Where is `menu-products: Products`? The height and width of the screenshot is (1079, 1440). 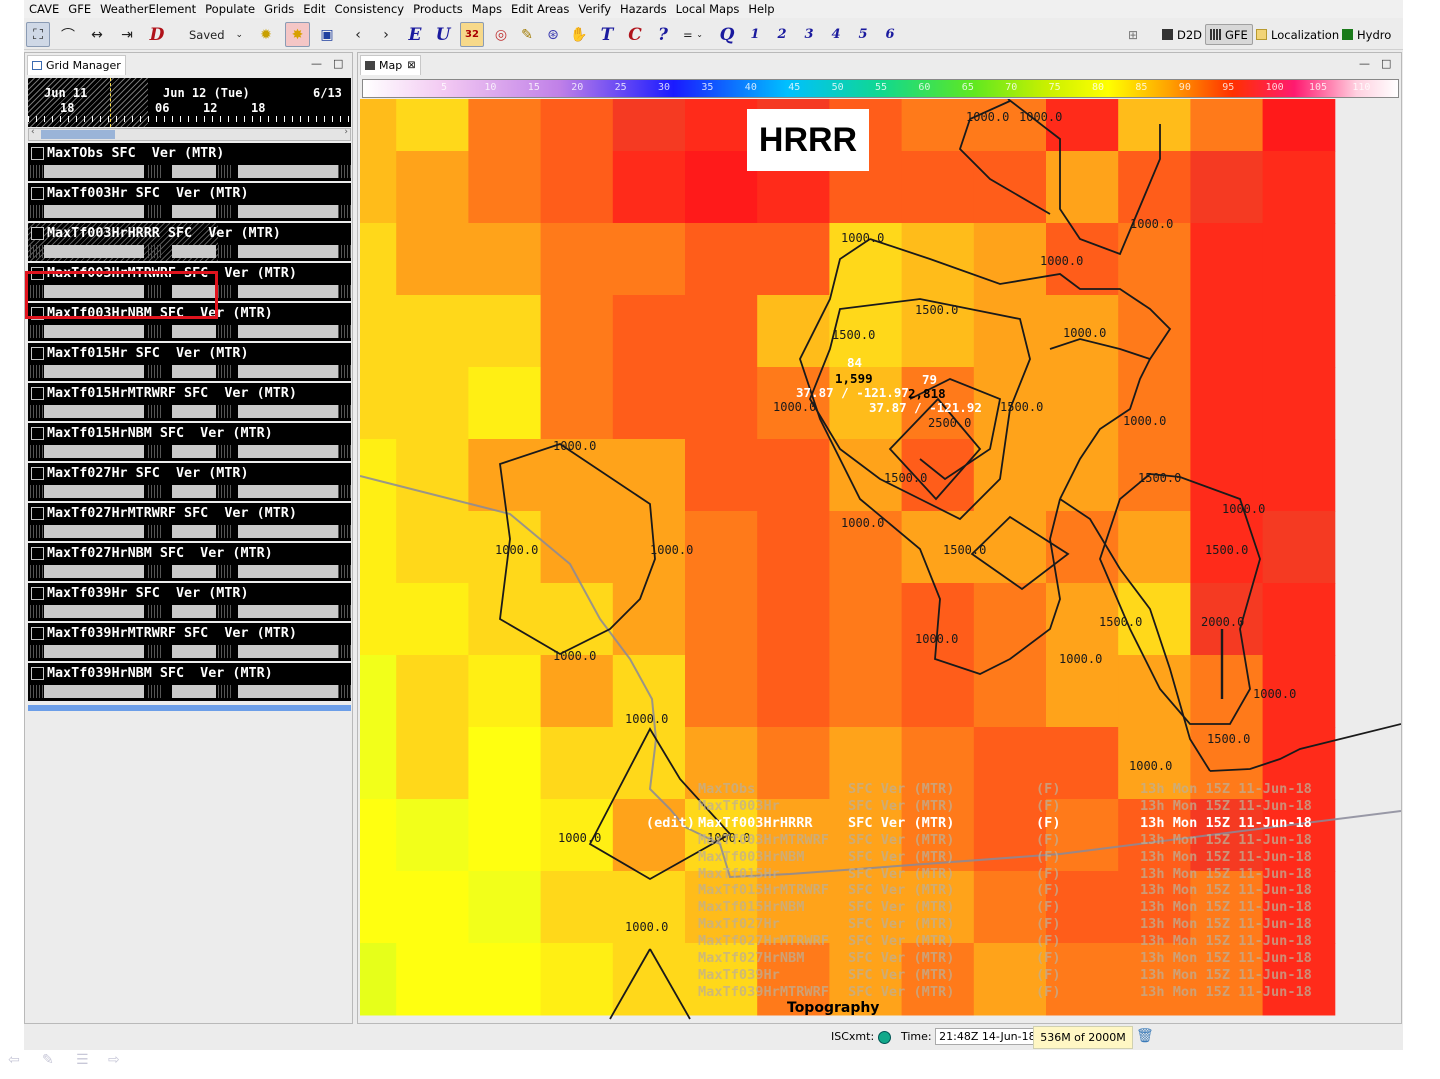
menu-products: Products is located at coordinates (437, 9).